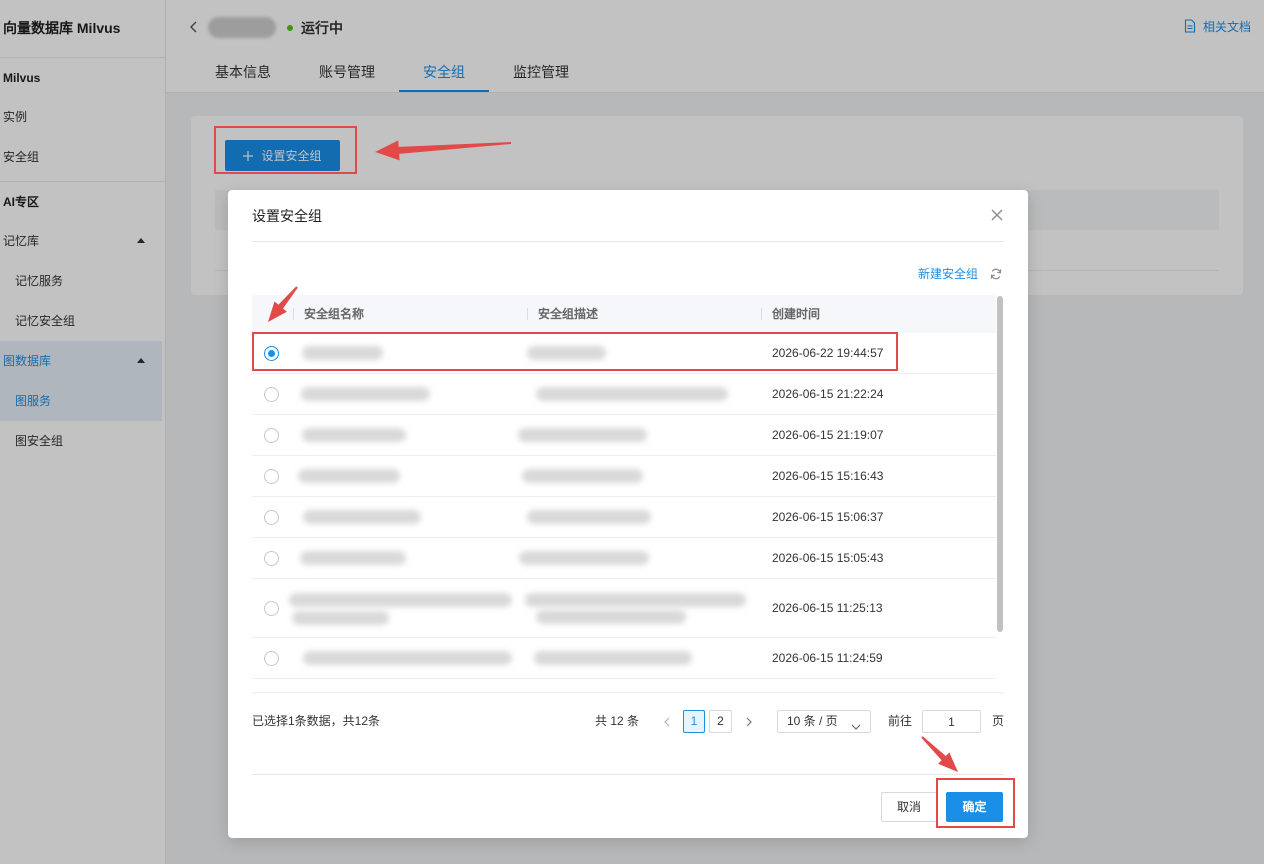 The height and width of the screenshot is (864, 1264). What do you see at coordinates (828, 558) in the screenshot?
I see `created-time: 2026-06-15 15:05:43` at bounding box center [828, 558].